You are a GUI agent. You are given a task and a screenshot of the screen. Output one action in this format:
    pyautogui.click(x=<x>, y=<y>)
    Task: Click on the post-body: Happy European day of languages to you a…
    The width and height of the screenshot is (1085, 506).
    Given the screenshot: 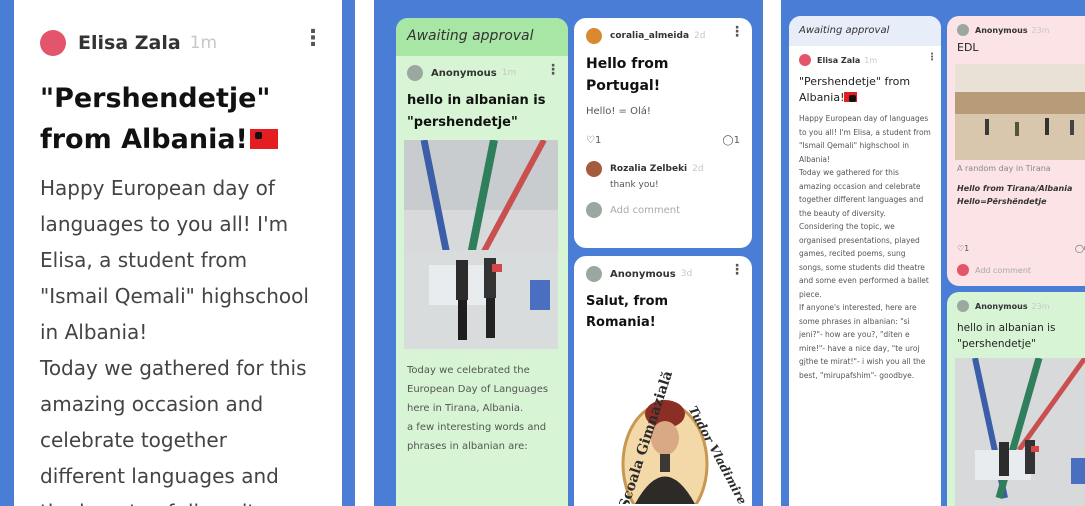 What is the action you would take?
    pyautogui.click(x=865, y=247)
    